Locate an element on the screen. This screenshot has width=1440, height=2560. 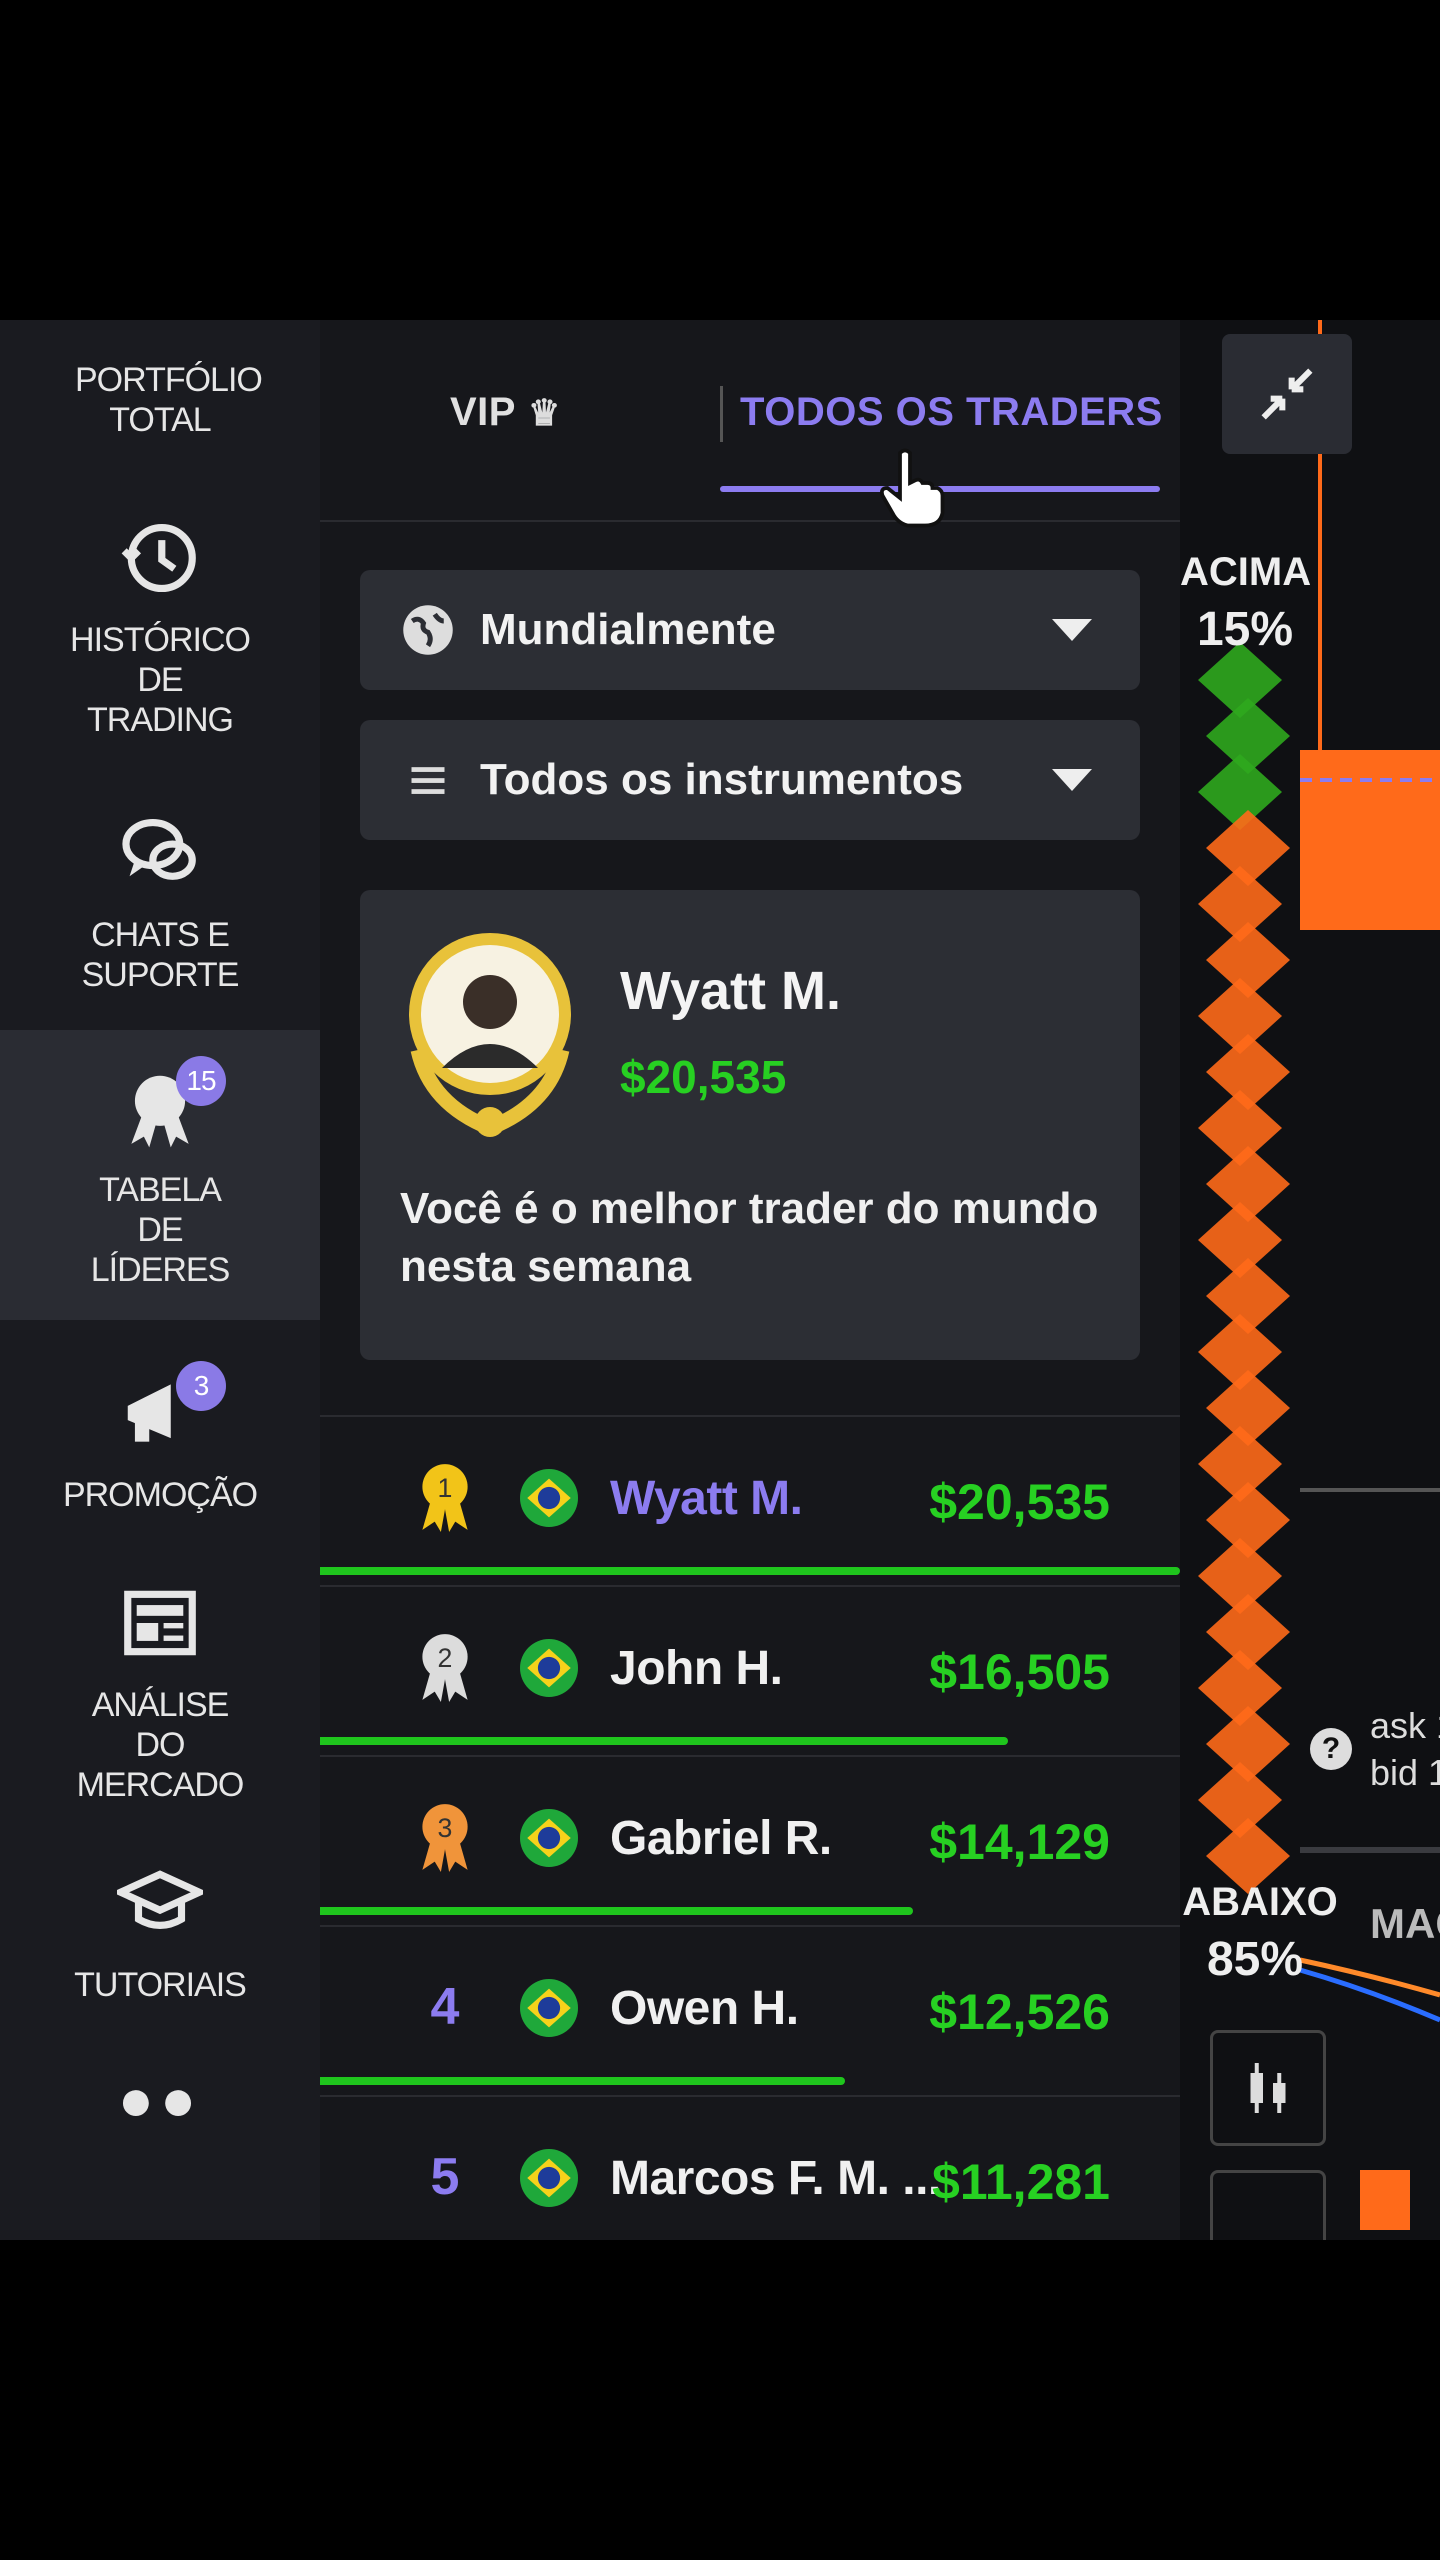
rank-medal-icon: 1 is located at coordinates (445, 1497).